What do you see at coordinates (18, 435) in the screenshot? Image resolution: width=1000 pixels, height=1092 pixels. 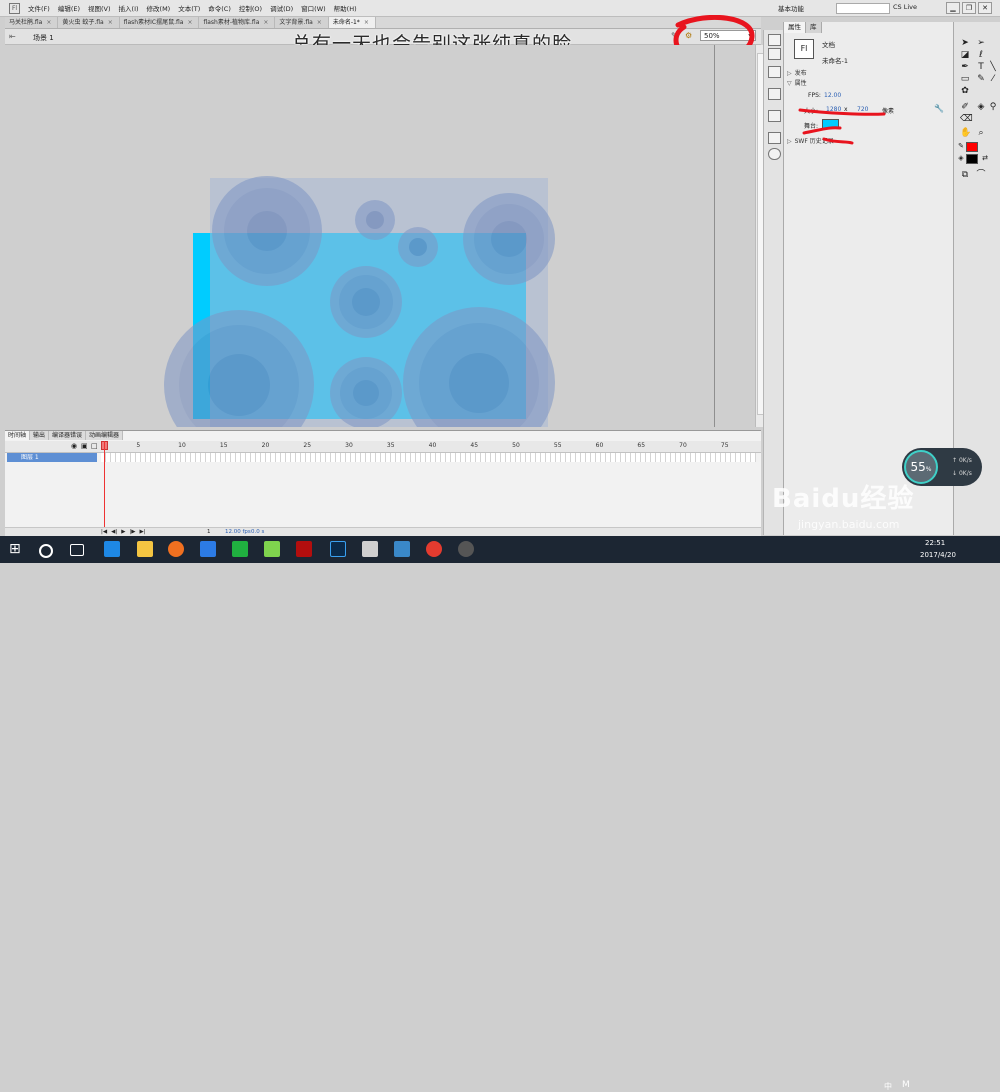 I see `tab-timeline: 时间轴` at bounding box center [18, 435].